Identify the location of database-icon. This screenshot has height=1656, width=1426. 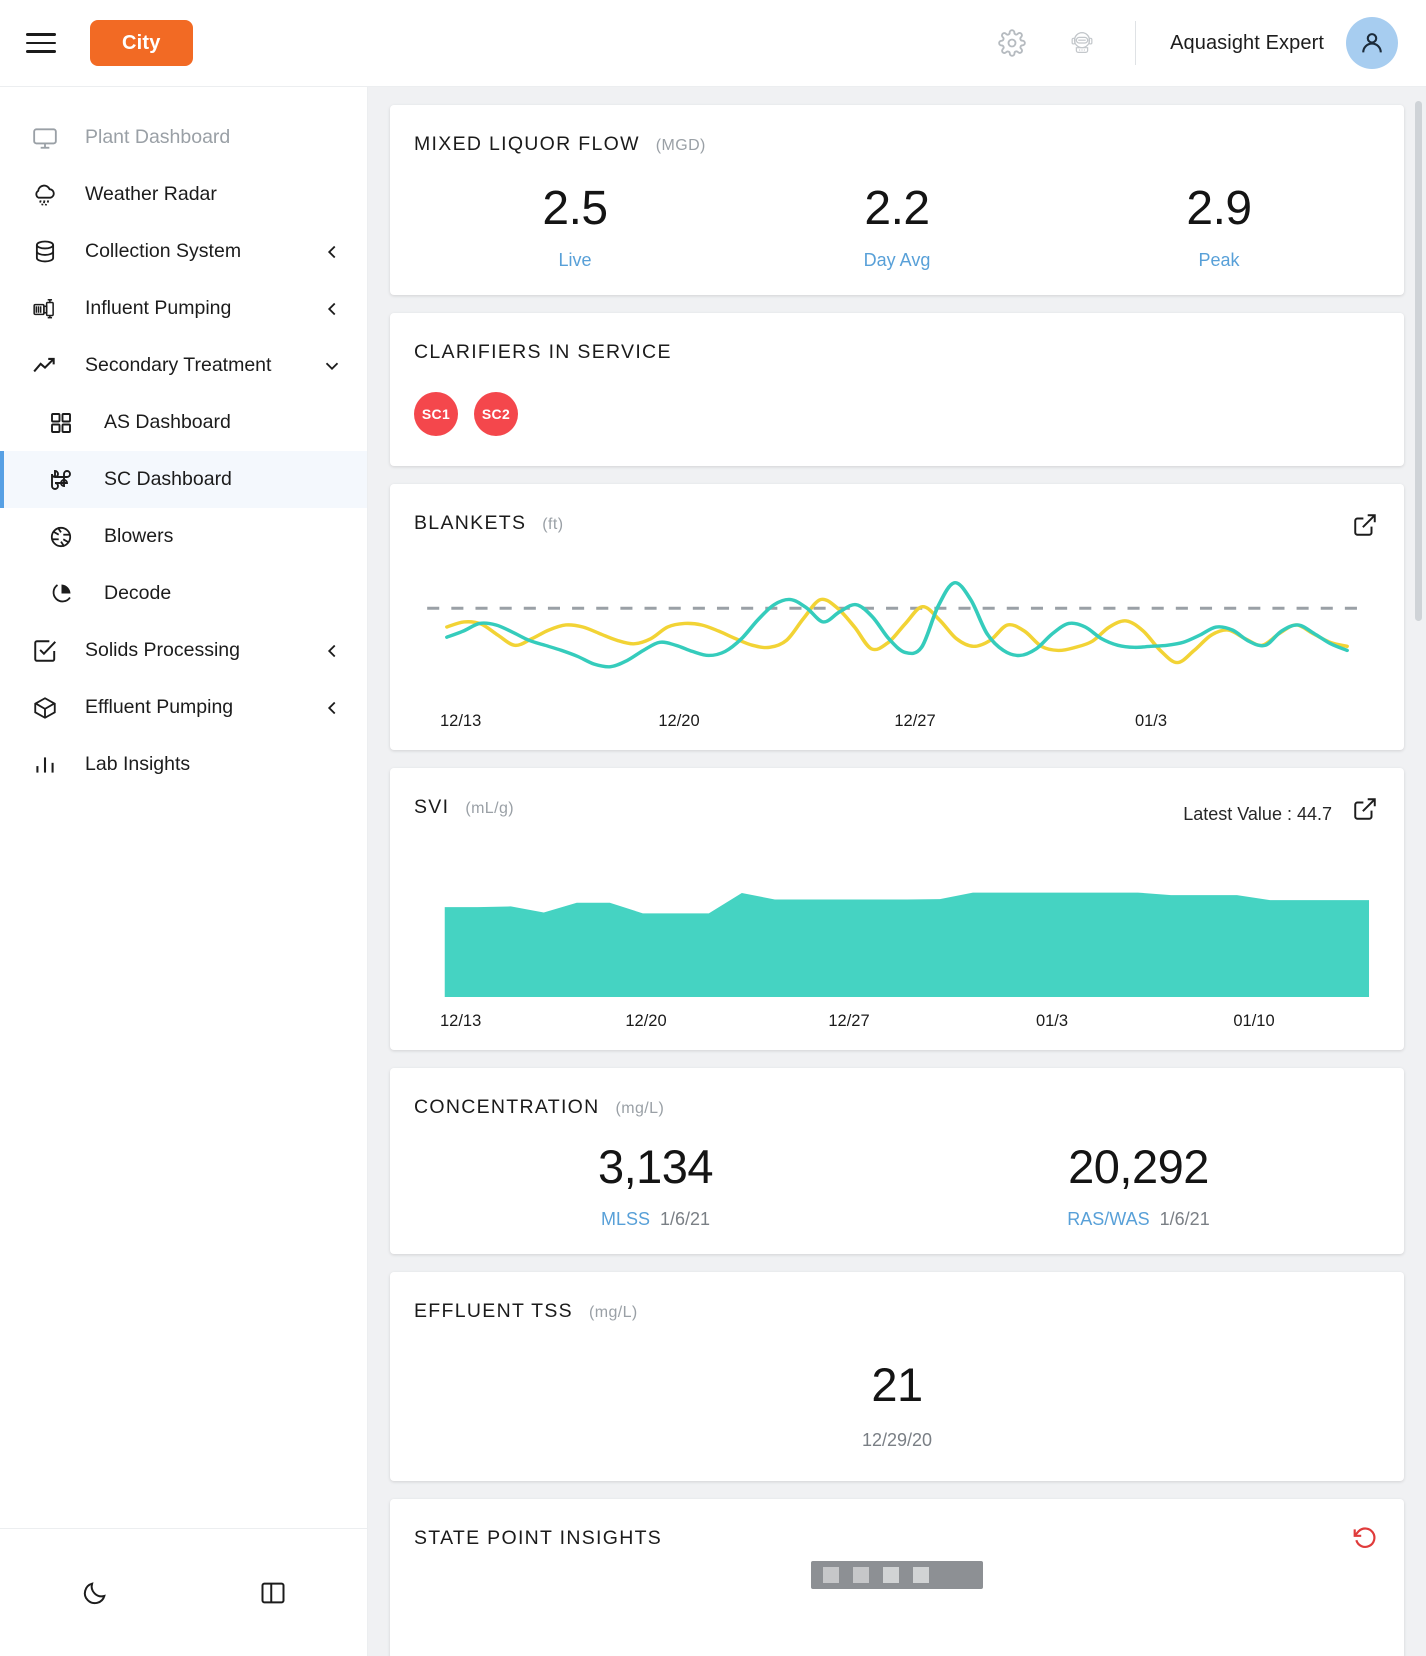
(45, 252).